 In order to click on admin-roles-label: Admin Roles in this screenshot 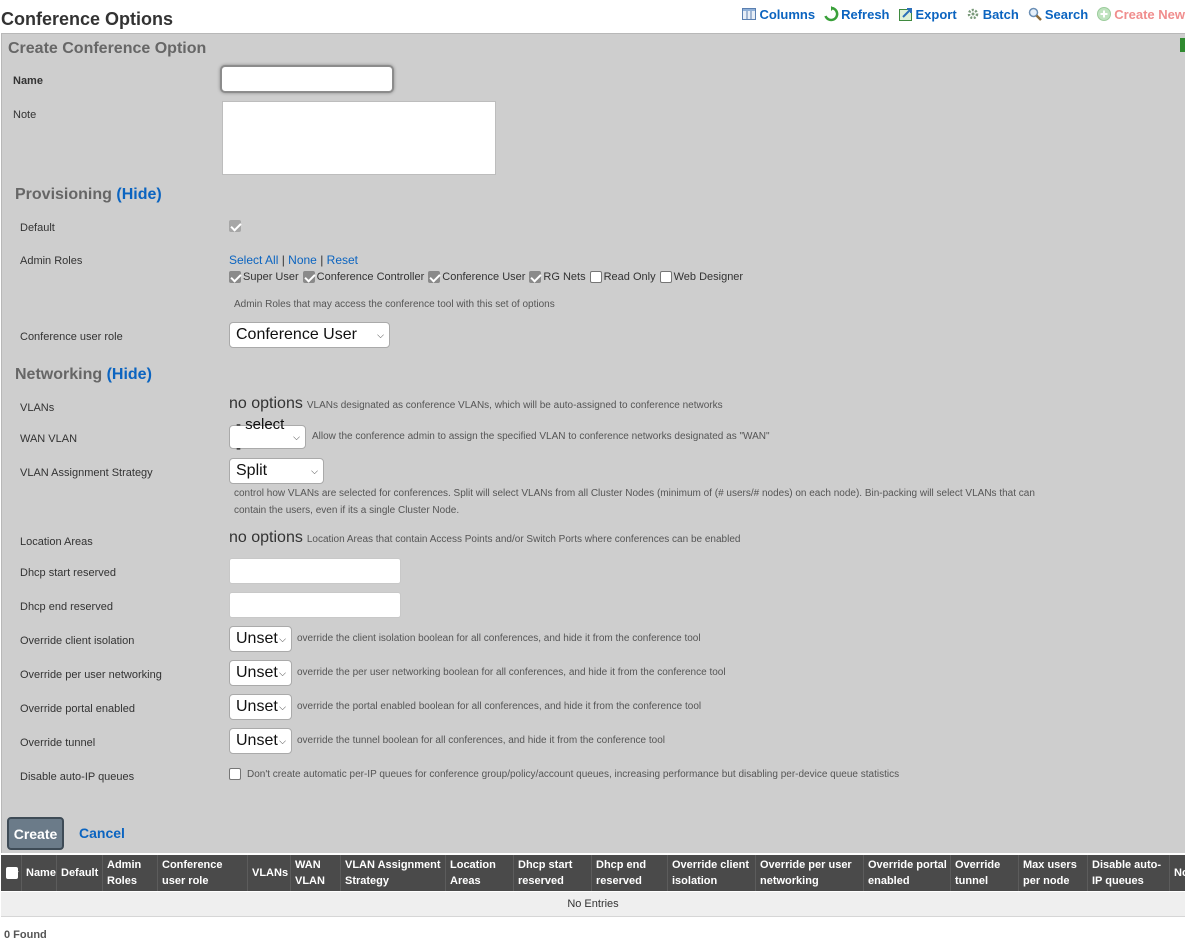, I will do `click(51, 261)`.